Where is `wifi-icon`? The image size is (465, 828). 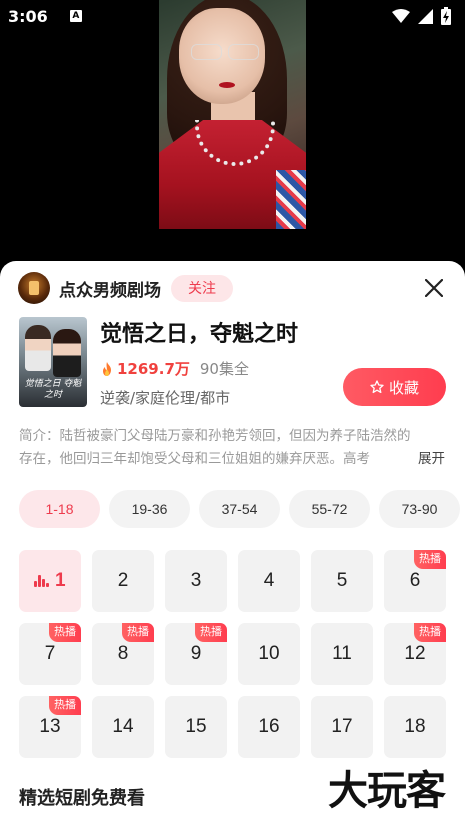 wifi-icon is located at coordinates (401, 16).